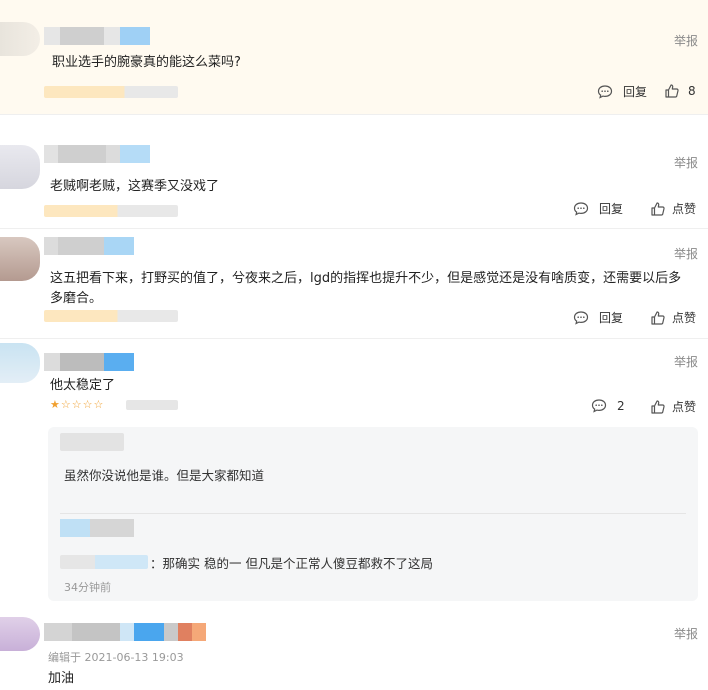 This screenshot has height=690, width=708. What do you see at coordinates (83, 385) in the screenshot?
I see `comment-text: 他太稳定了` at bounding box center [83, 385].